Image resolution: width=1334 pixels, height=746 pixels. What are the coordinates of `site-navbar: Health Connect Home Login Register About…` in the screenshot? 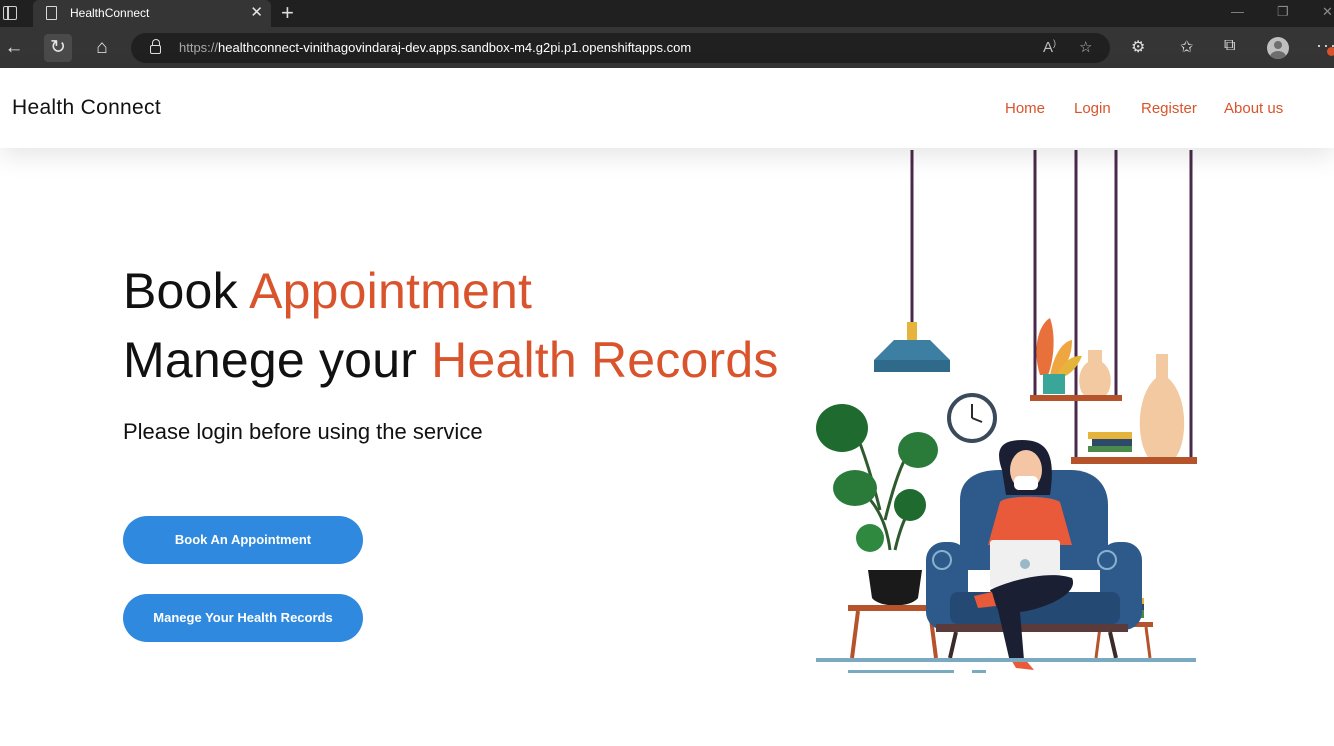 It's located at (667, 108).